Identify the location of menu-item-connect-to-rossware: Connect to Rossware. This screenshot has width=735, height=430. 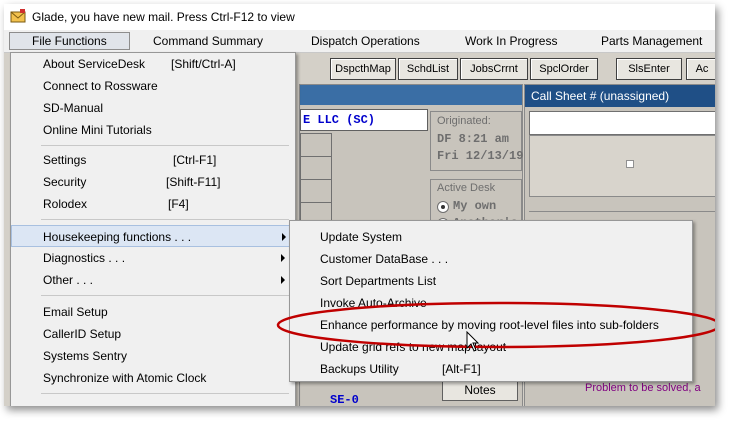
(153, 86).